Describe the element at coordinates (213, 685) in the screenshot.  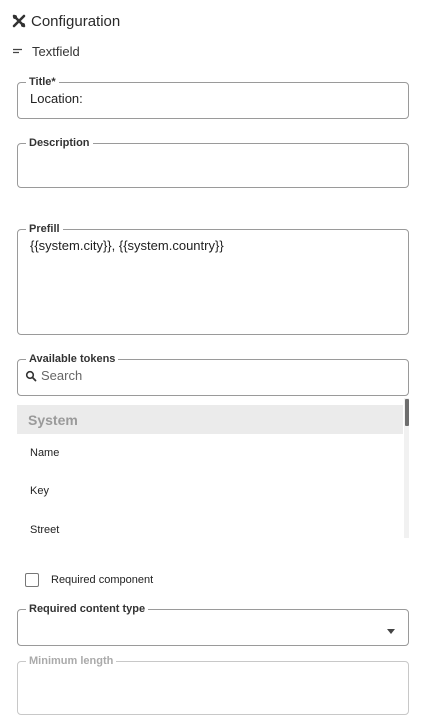
I see `minimum-length-field: Minimum length` at that location.